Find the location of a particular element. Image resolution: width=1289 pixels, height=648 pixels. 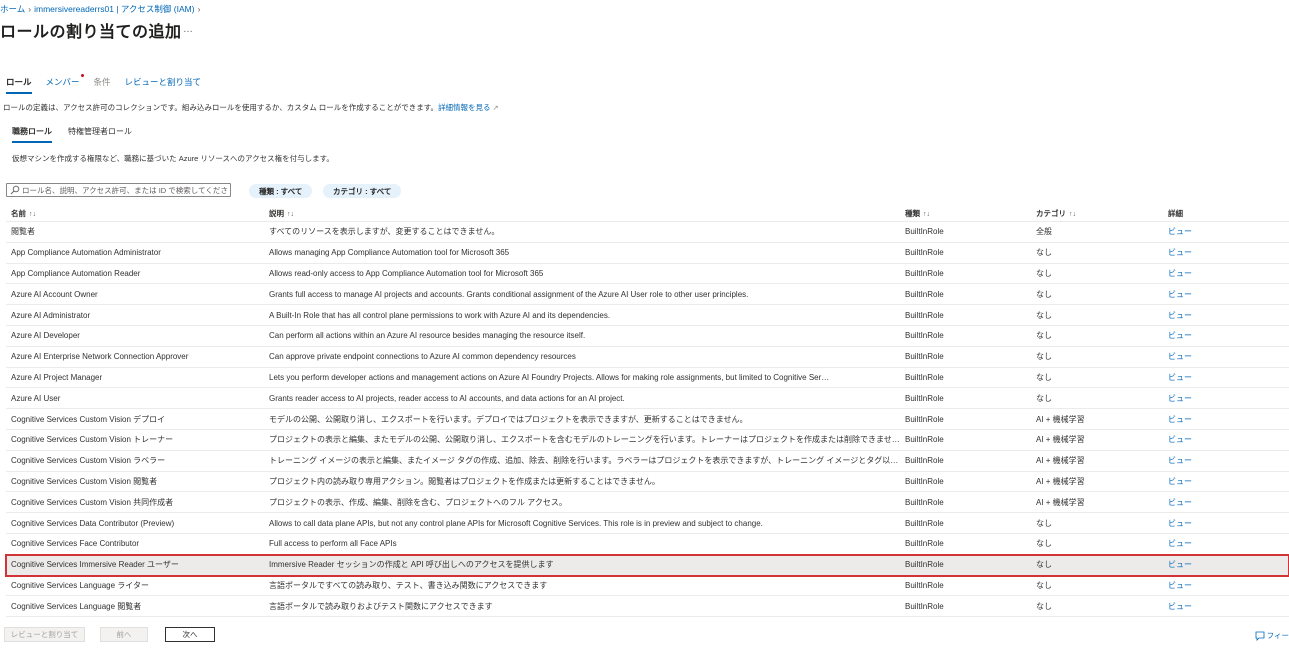

role-search-box is located at coordinates (118, 190).